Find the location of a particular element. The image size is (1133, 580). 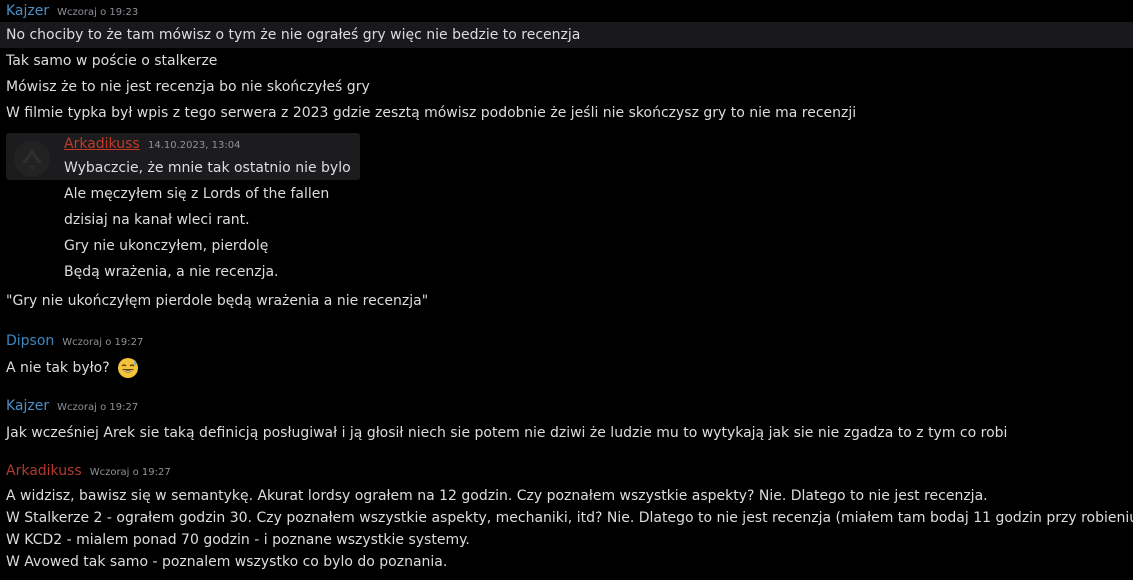

quote-line: dzisiaj na kanał wleci rant. is located at coordinates (157, 220).